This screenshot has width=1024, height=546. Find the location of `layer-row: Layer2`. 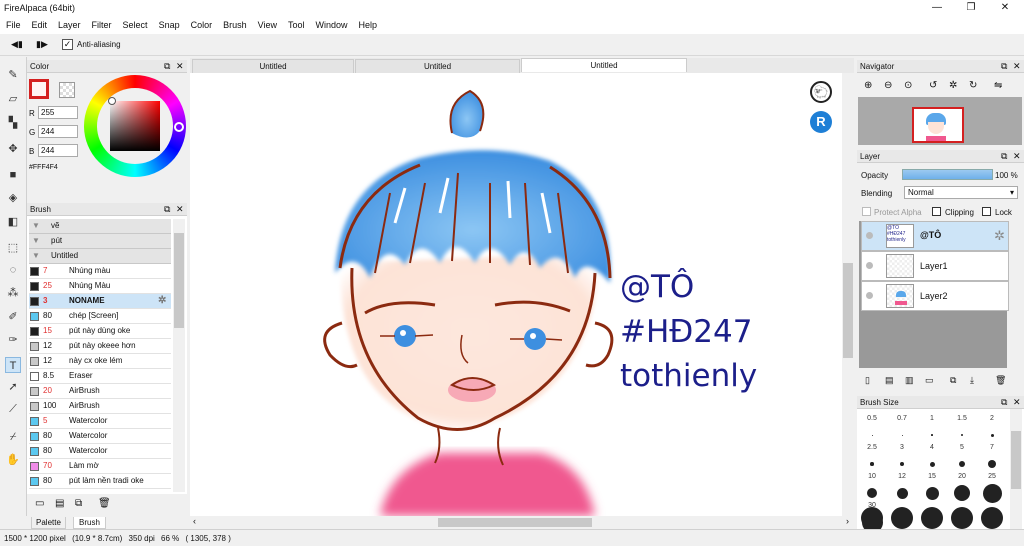

layer-row: Layer2 is located at coordinates (935, 296).